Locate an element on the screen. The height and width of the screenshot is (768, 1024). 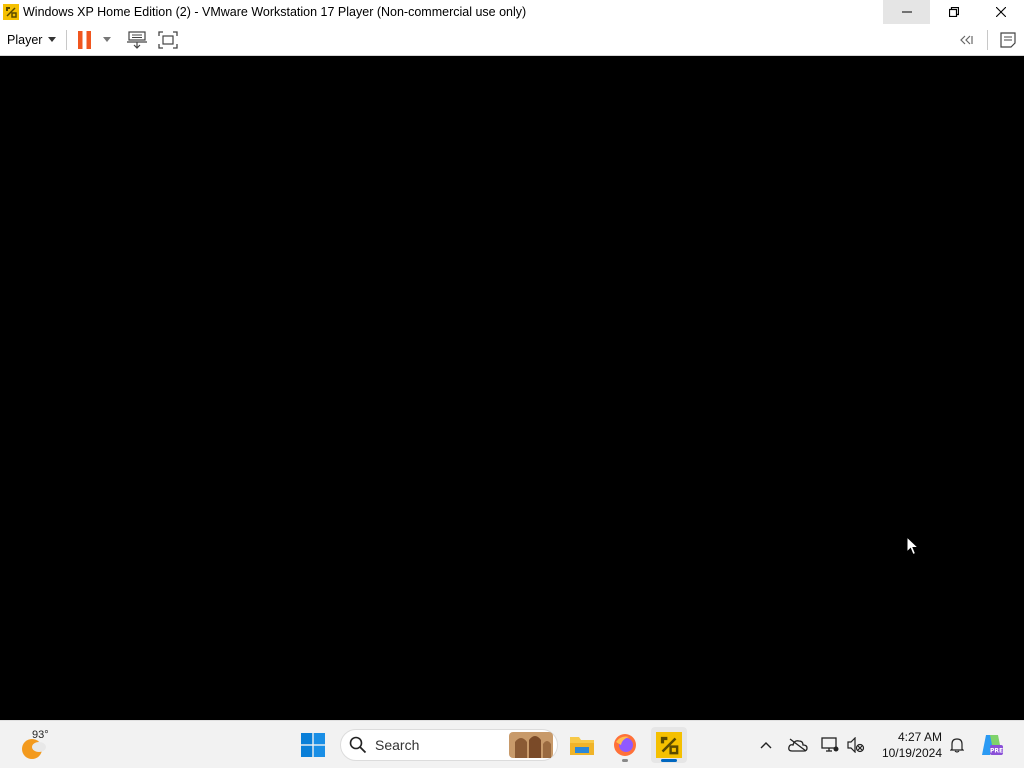
onedrive-tray is located at coordinates (798, 744).